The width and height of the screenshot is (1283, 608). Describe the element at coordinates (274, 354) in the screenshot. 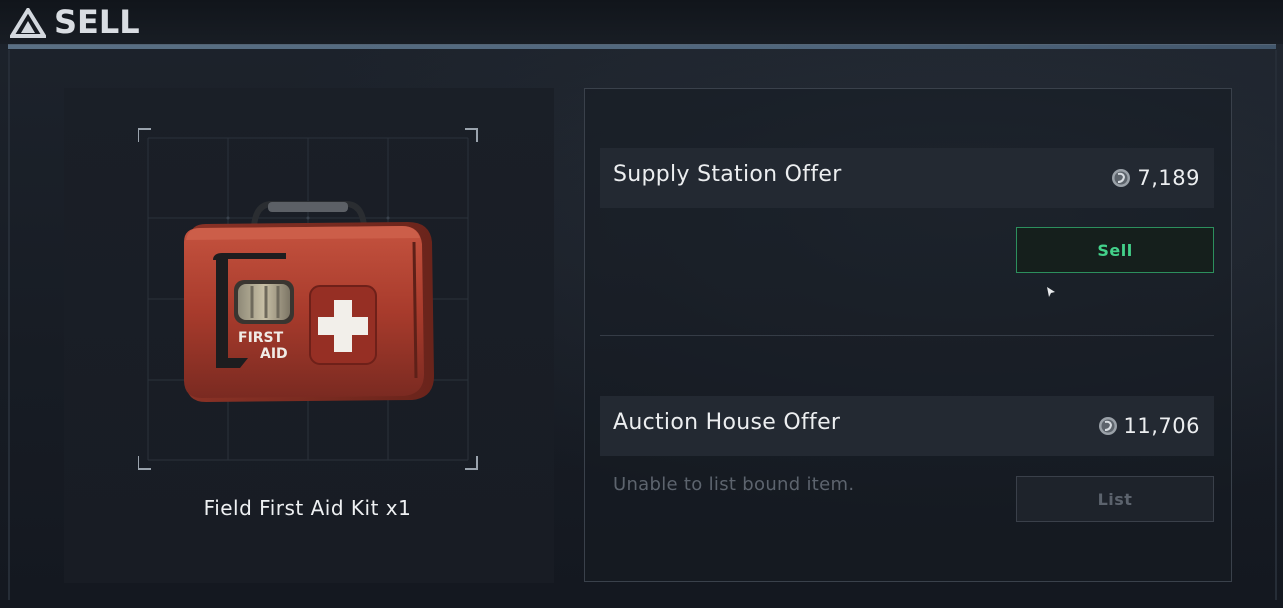

I see `kit-text-aid: AID` at that location.